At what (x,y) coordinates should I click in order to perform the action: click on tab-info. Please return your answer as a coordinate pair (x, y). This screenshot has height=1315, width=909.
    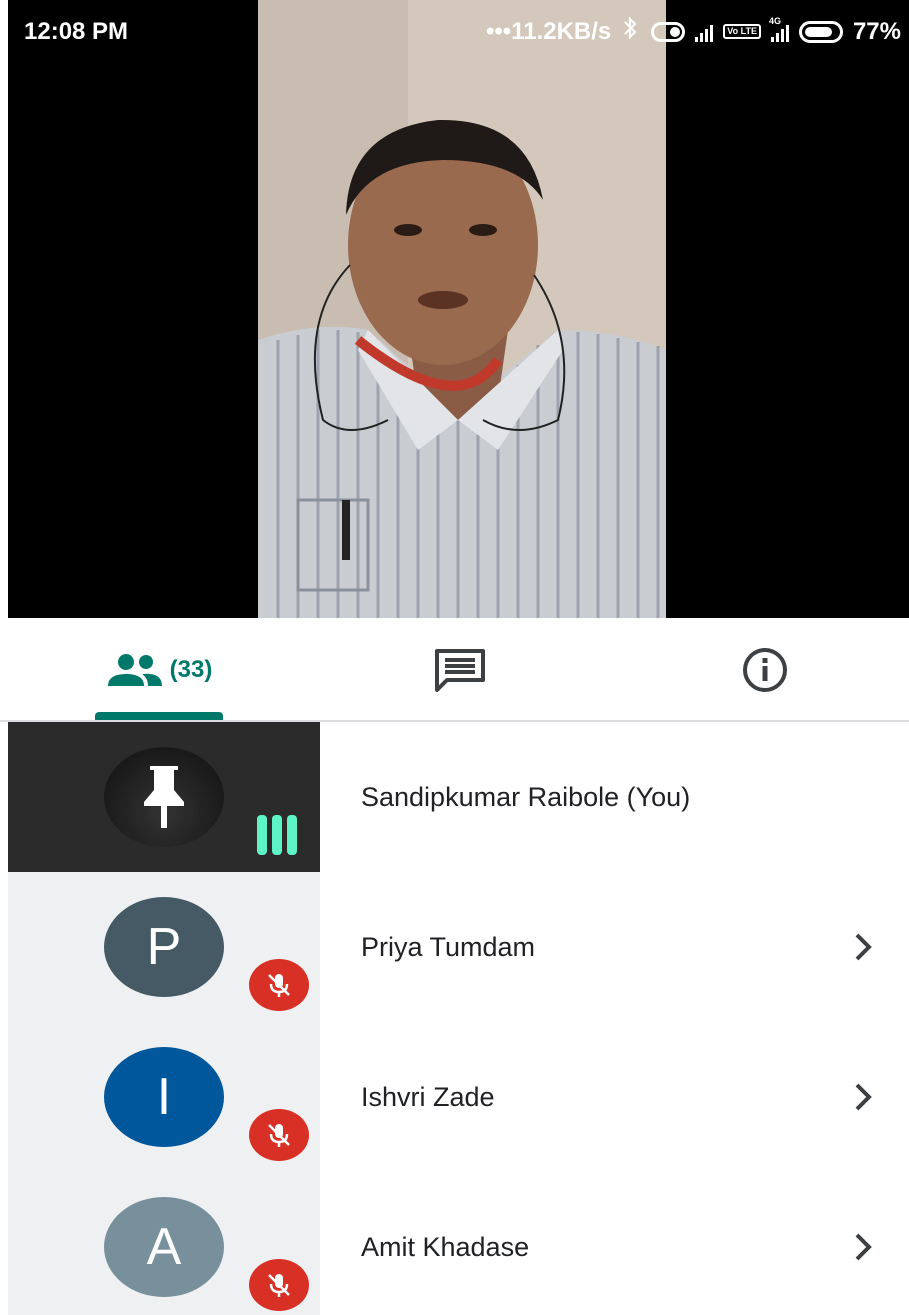
    Looking at the image, I should click on (765, 670).